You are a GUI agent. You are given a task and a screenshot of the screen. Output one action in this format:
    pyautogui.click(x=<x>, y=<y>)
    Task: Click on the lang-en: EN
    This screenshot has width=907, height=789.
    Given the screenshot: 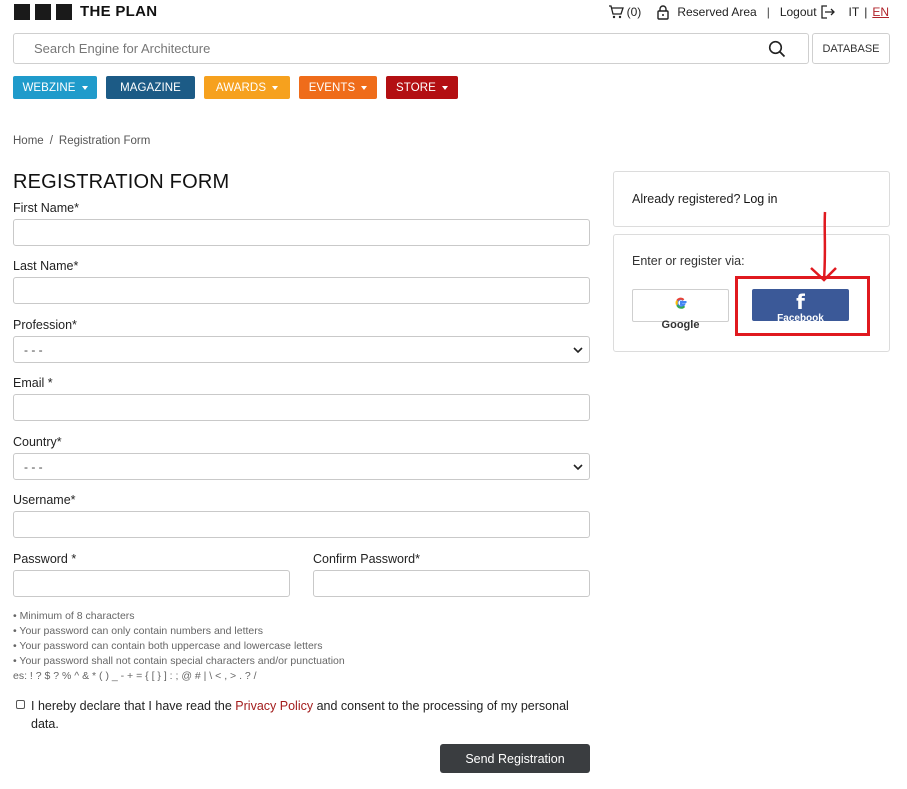 What is the action you would take?
    pyautogui.click(x=880, y=12)
    